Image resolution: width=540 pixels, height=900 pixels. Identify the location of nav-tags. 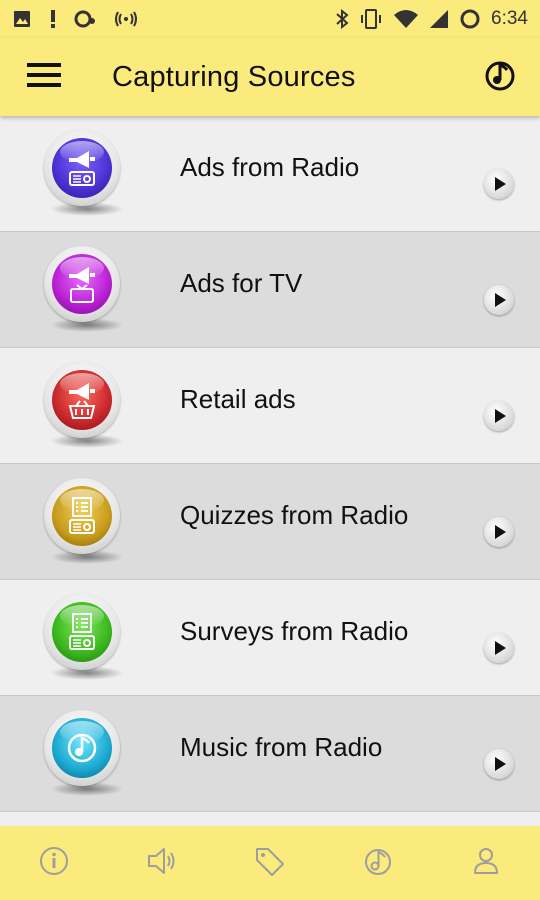
(270, 863).